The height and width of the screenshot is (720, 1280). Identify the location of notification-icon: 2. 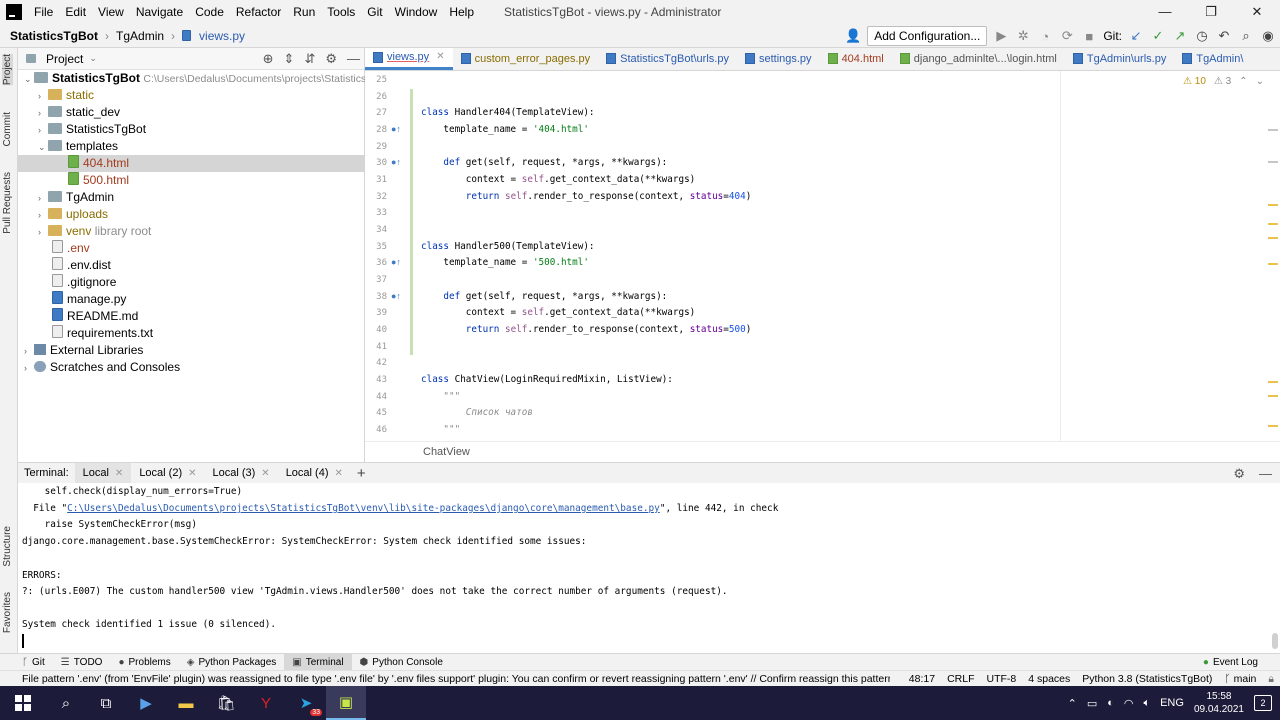
(1263, 703).